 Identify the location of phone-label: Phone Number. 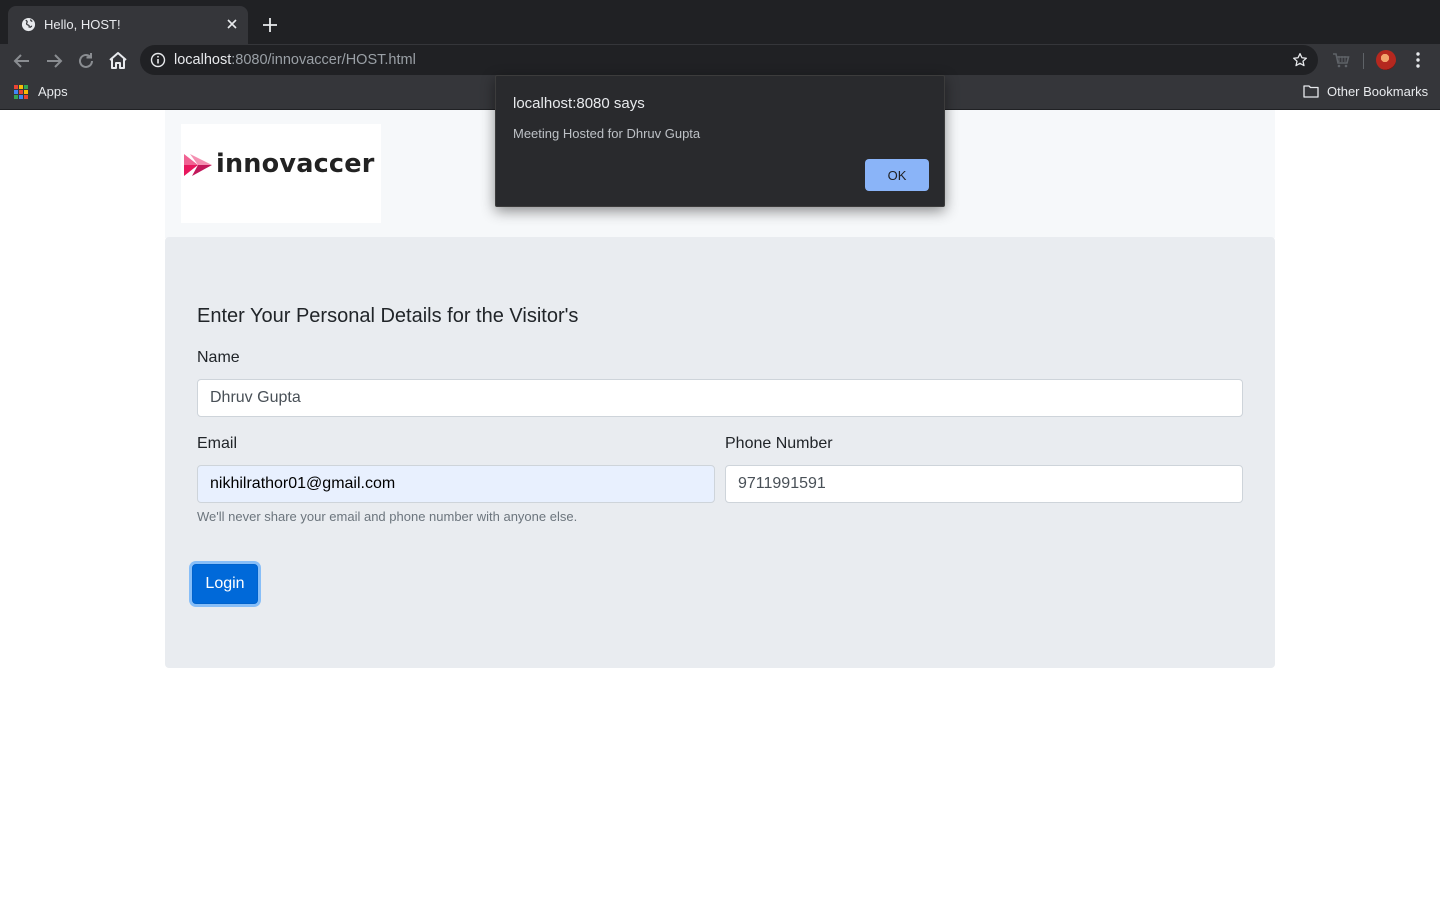
(779, 443).